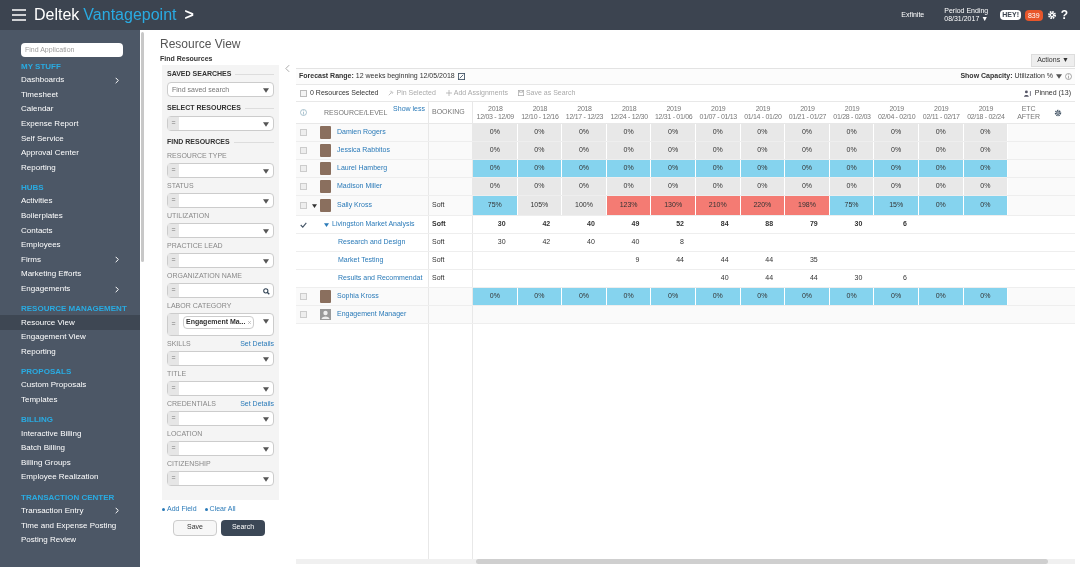  I want to click on sidebar-item: Templates, so click(70, 400).